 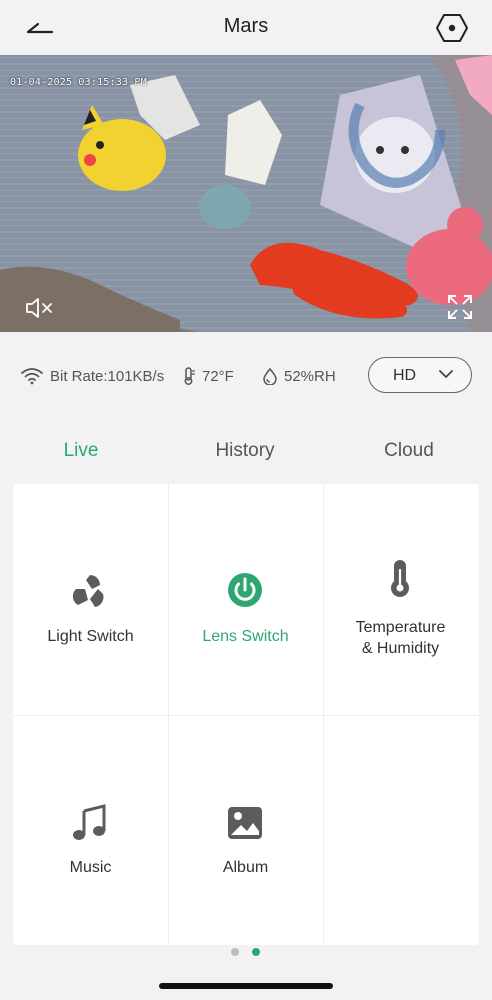 What do you see at coordinates (400, 638) in the screenshot?
I see `temperature-humidity-label: Temperature & Humidity` at bounding box center [400, 638].